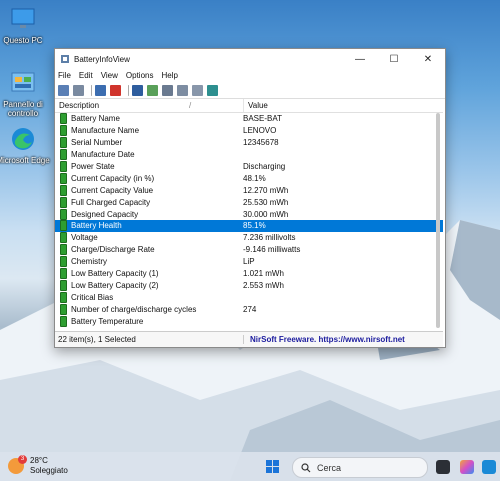 The height and width of the screenshot is (481, 500). Describe the element at coordinates (197, 90) in the screenshot. I see `options-icon` at that location.